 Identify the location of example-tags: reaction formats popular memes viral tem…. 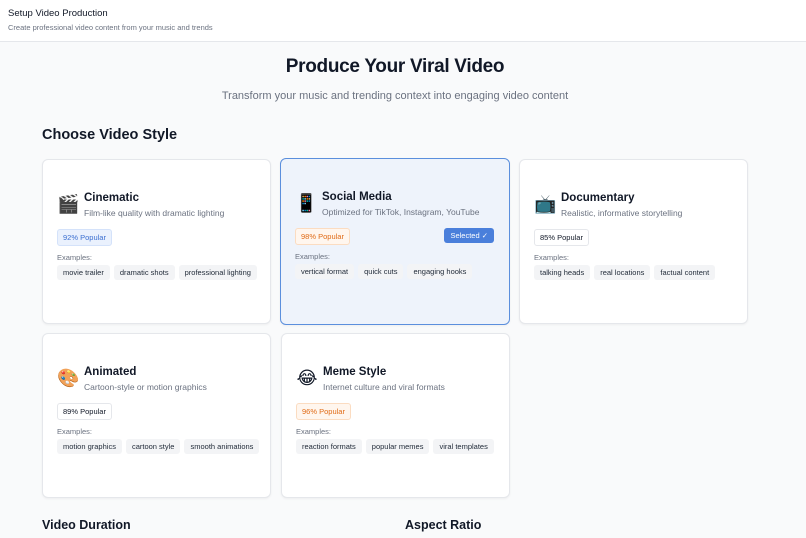
(398, 446).